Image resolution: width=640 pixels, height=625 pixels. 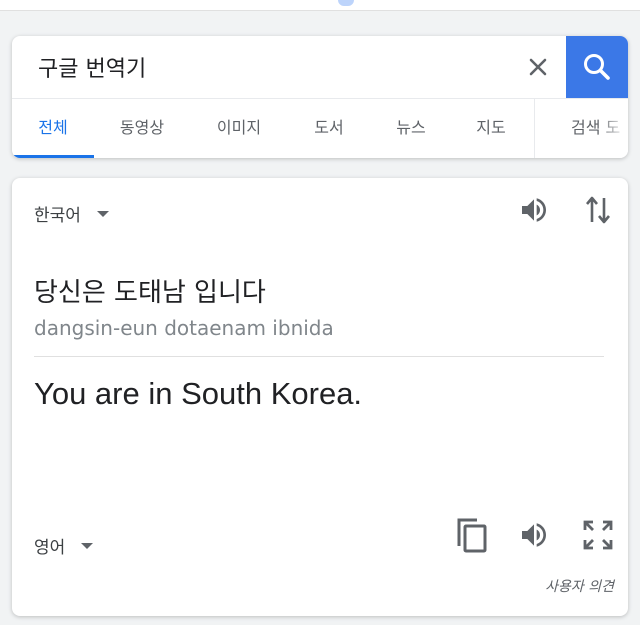 I want to click on fullscreen-icon, so click(x=598, y=535).